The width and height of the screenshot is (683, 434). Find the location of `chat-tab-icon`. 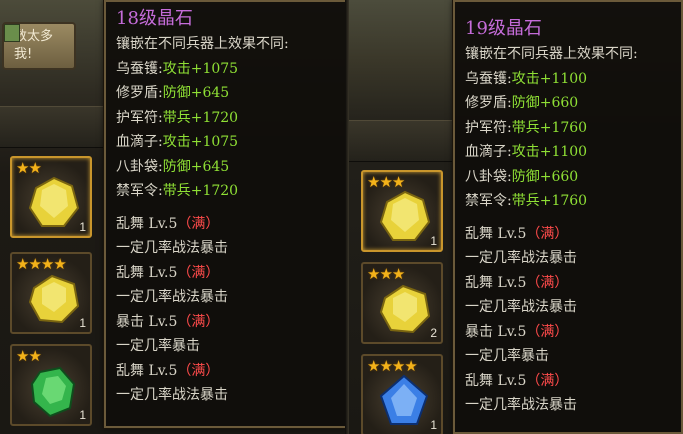

chat-tab-icon is located at coordinates (12, 33).